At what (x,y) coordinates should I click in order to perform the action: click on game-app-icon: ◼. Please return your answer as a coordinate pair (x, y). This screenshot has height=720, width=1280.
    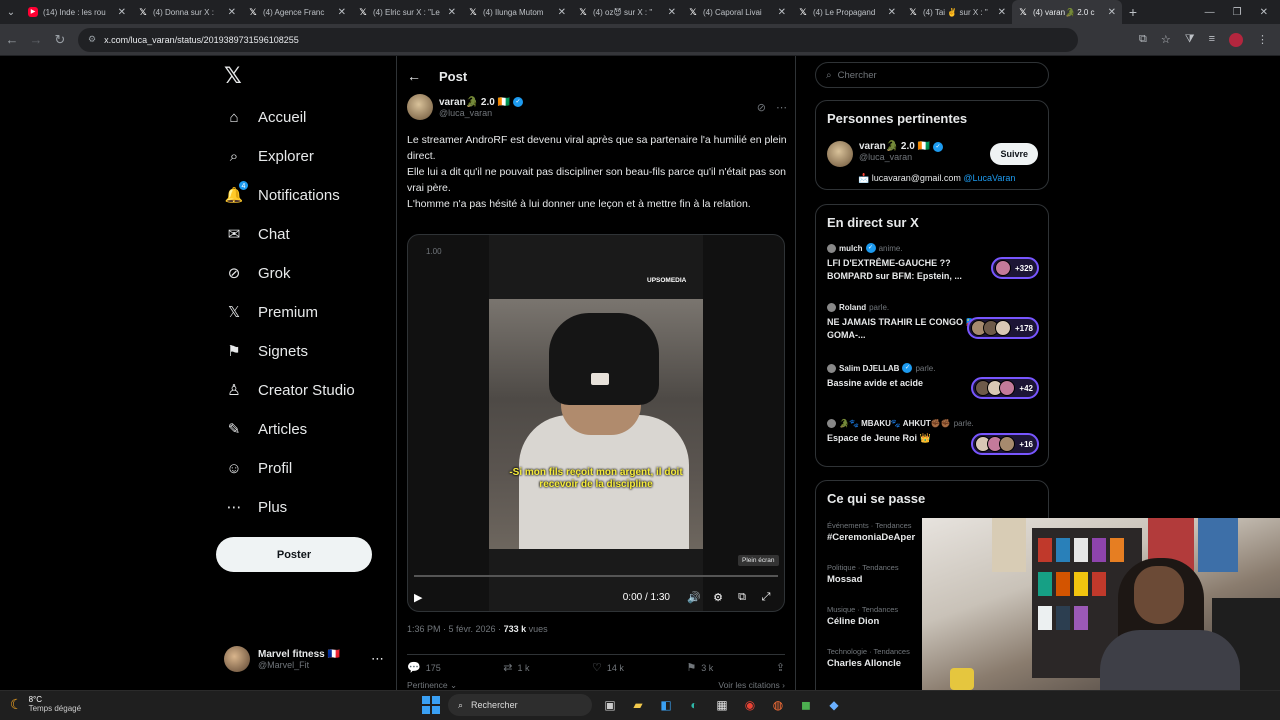
    Looking at the image, I should click on (806, 705).